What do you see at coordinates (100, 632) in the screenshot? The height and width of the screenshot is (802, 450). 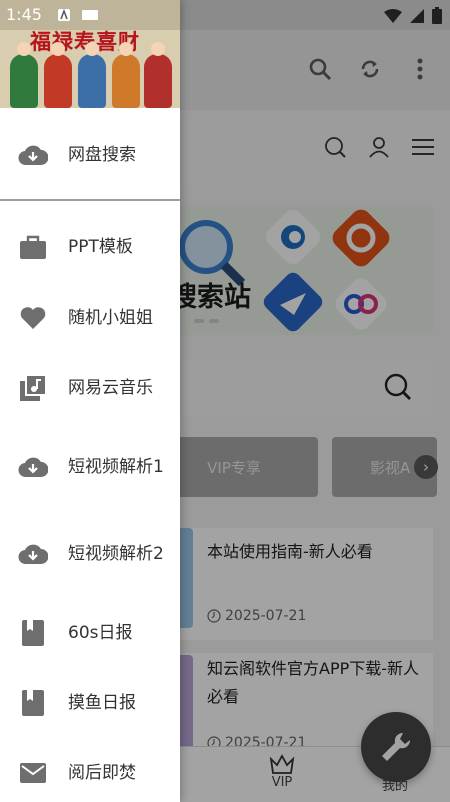 I see `drawer-item-label: 60s日报` at bounding box center [100, 632].